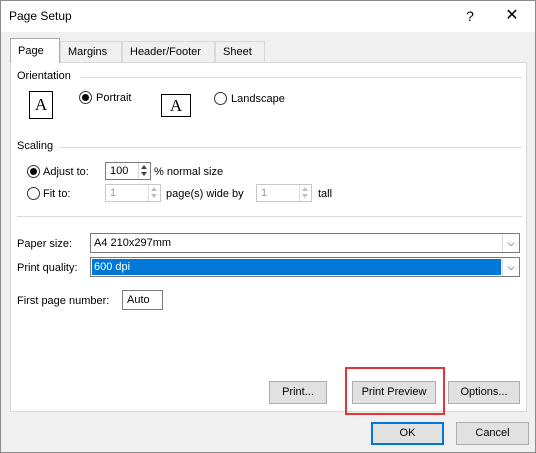 This screenshot has width=536, height=453. What do you see at coordinates (132, 243) in the screenshot?
I see `paper-size-value: A4 210x297mm` at bounding box center [132, 243].